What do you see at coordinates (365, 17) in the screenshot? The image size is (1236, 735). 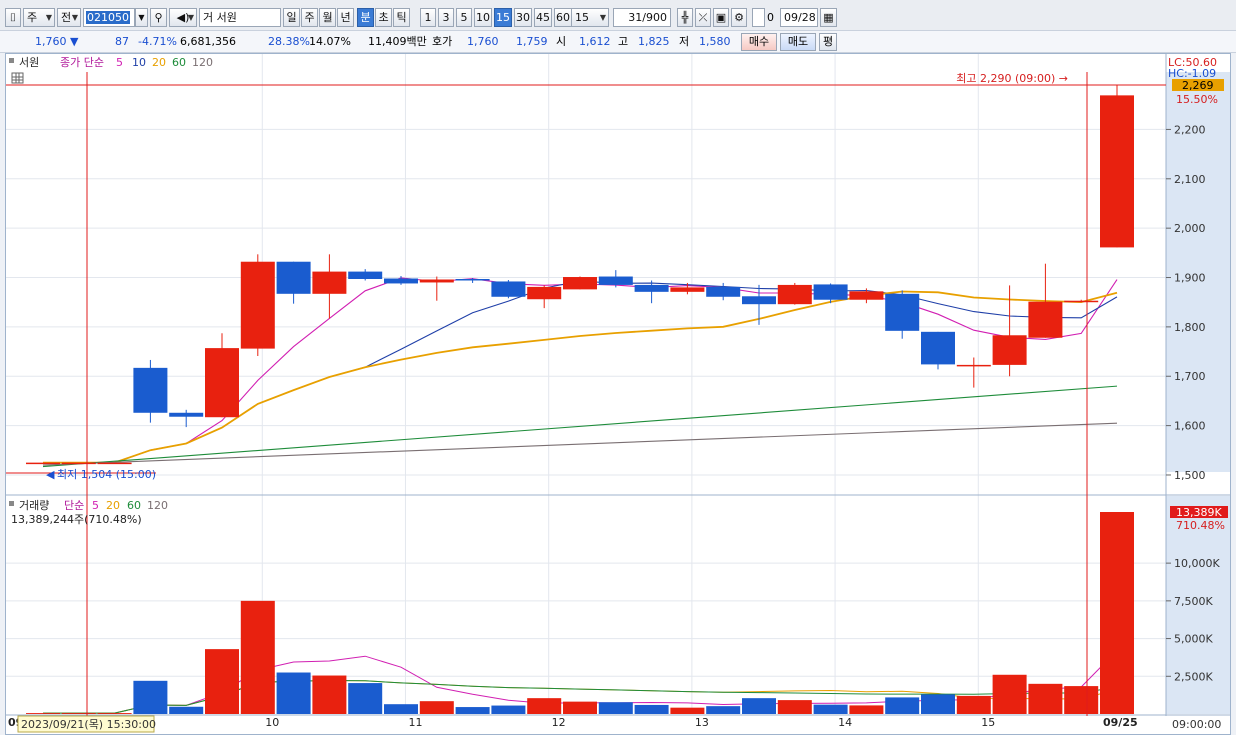 I see `period-button-4: 분` at bounding box center [365, 17].